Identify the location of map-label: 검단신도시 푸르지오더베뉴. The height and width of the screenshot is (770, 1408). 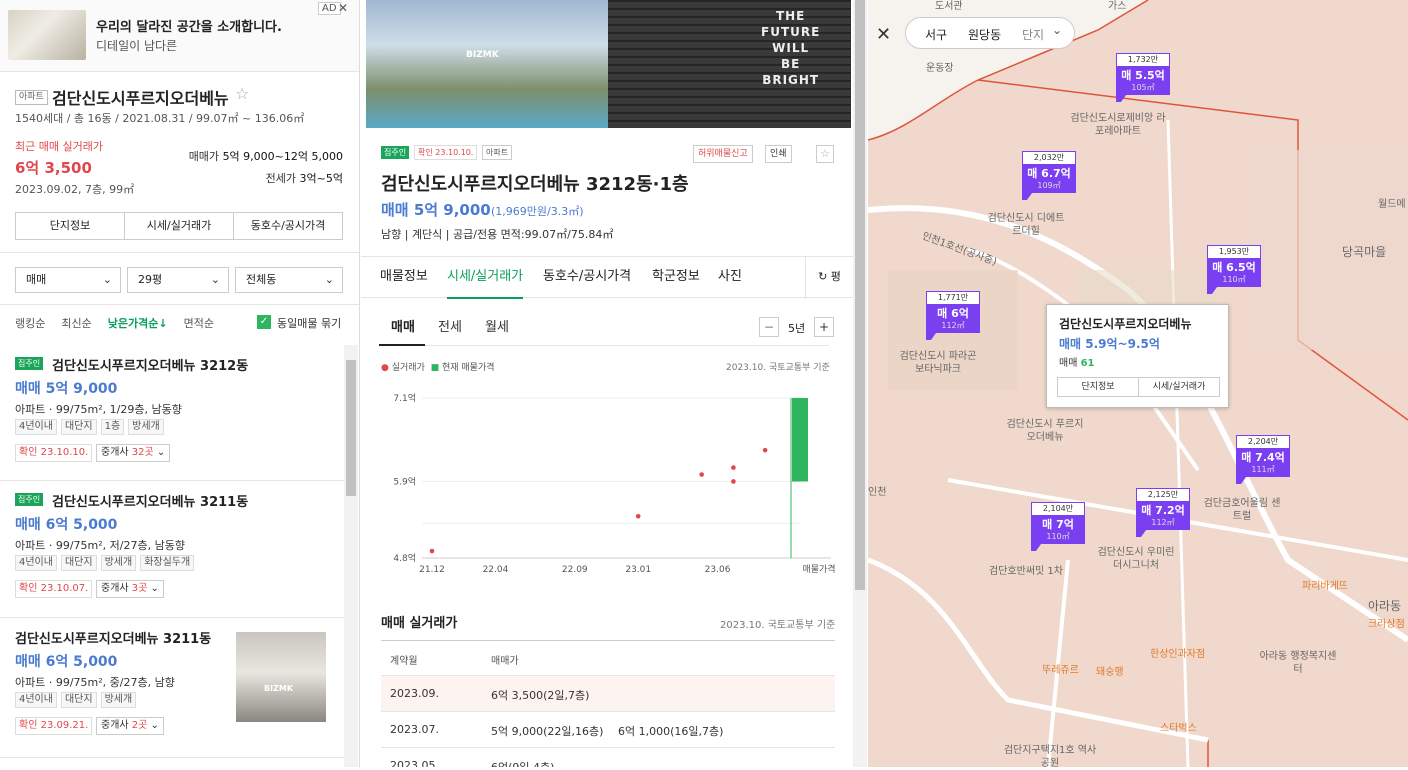
(1045, 431).